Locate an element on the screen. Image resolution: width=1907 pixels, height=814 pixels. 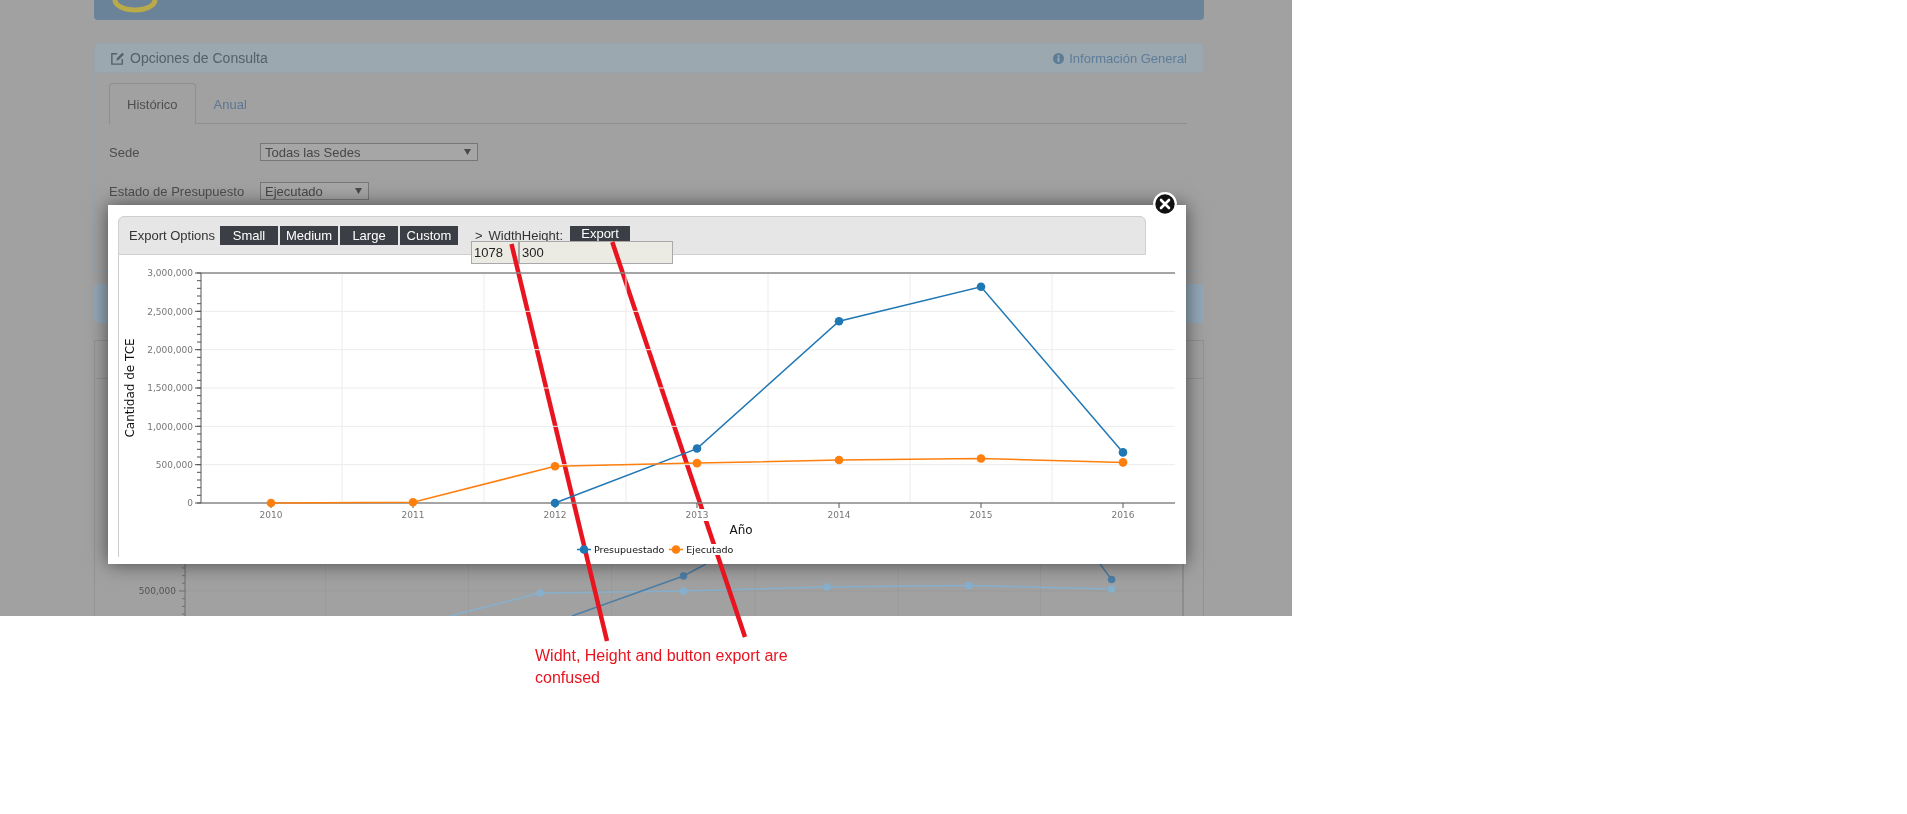
field-label: Sede is located at coordinates (125, 152).